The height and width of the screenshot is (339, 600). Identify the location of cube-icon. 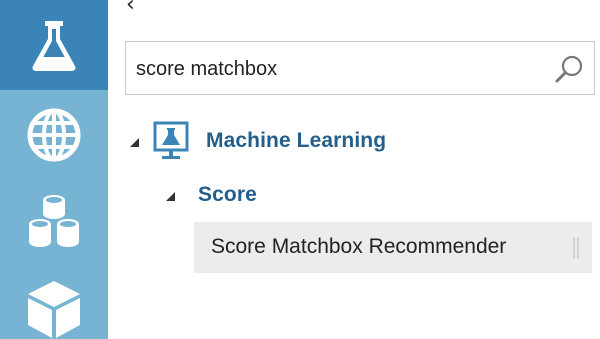
(54, 308).